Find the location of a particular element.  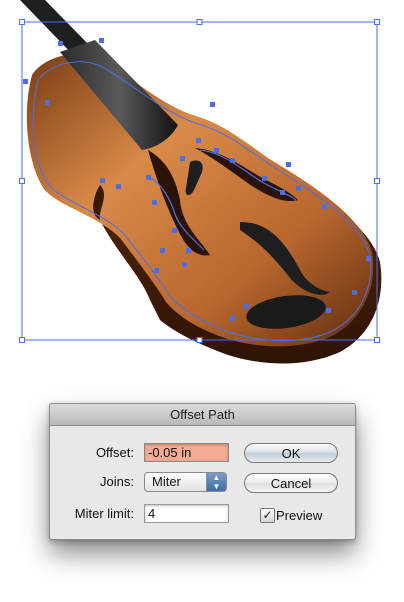

up-down-arrows-icon: ▲ ▼ is located at coordinates (216, 482).